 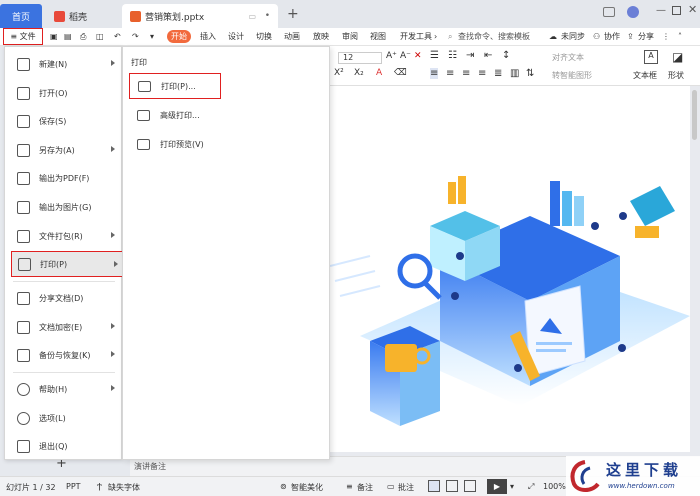 I want to click on menu-transition: 切换, so click(x=264, y=37).